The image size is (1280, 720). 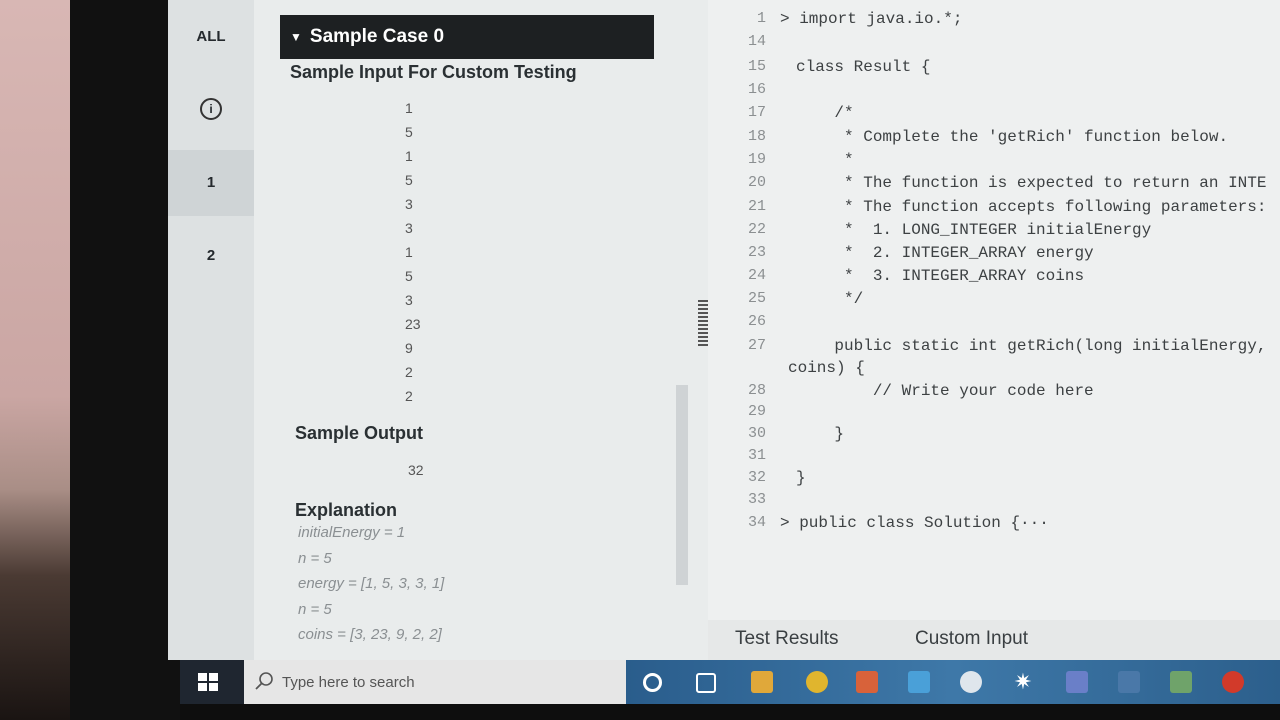 I want to click on line-number: 22, so click(x=756, y=229).